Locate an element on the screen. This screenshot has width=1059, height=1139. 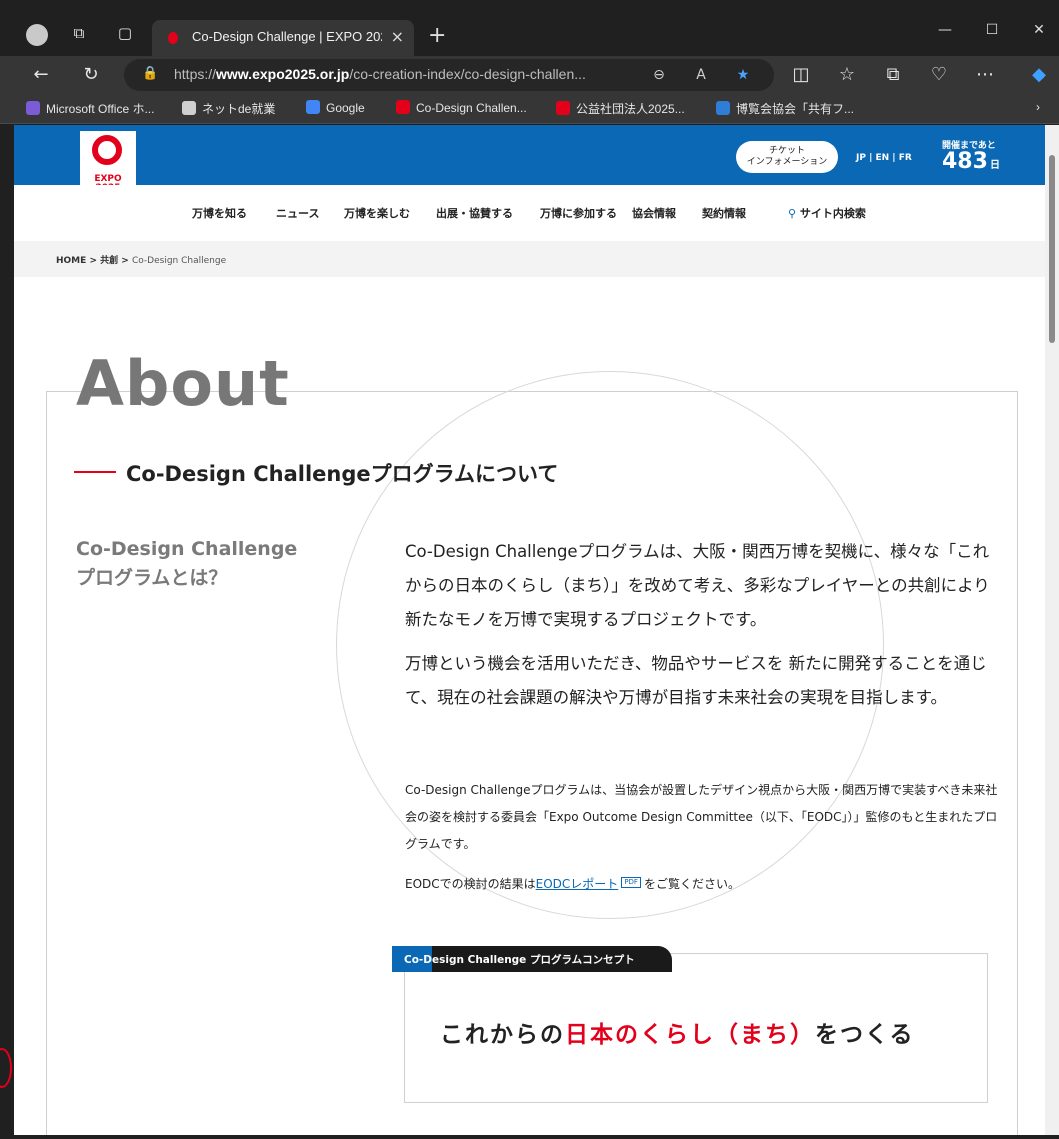
copilot-icon: ◆ is located at coordinates (1039, 75).